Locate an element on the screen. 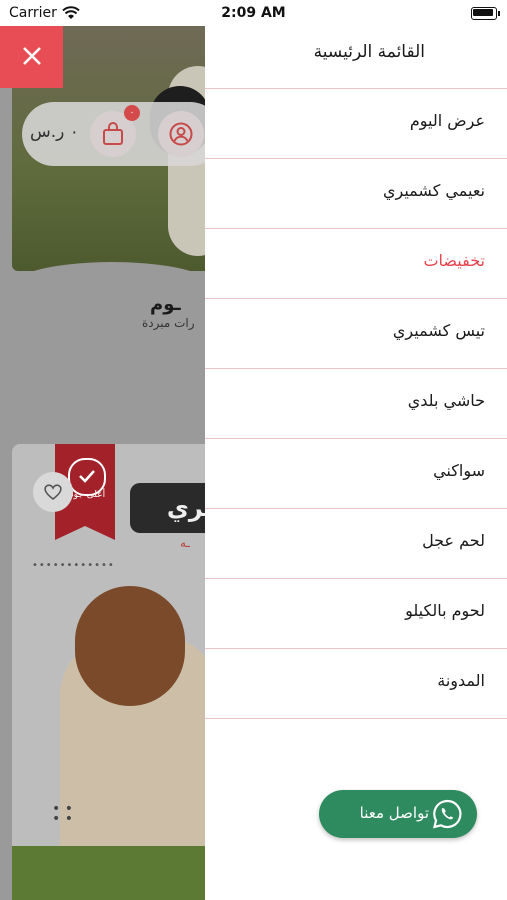 The height and width of the screenshot is (900, 507). header-toolbar: ٠ ر.س ٠ is located at coordinates (113, 134).